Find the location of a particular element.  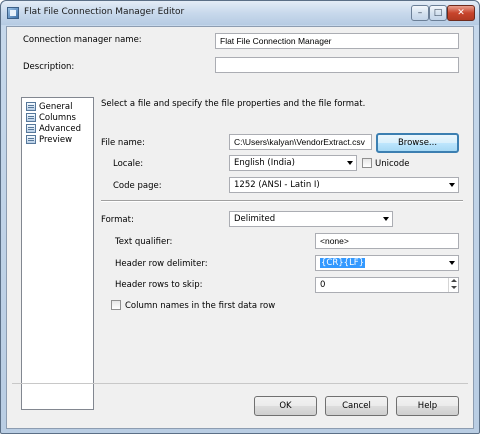

code-page-label: Code page: is located at coordinates (137, 186).